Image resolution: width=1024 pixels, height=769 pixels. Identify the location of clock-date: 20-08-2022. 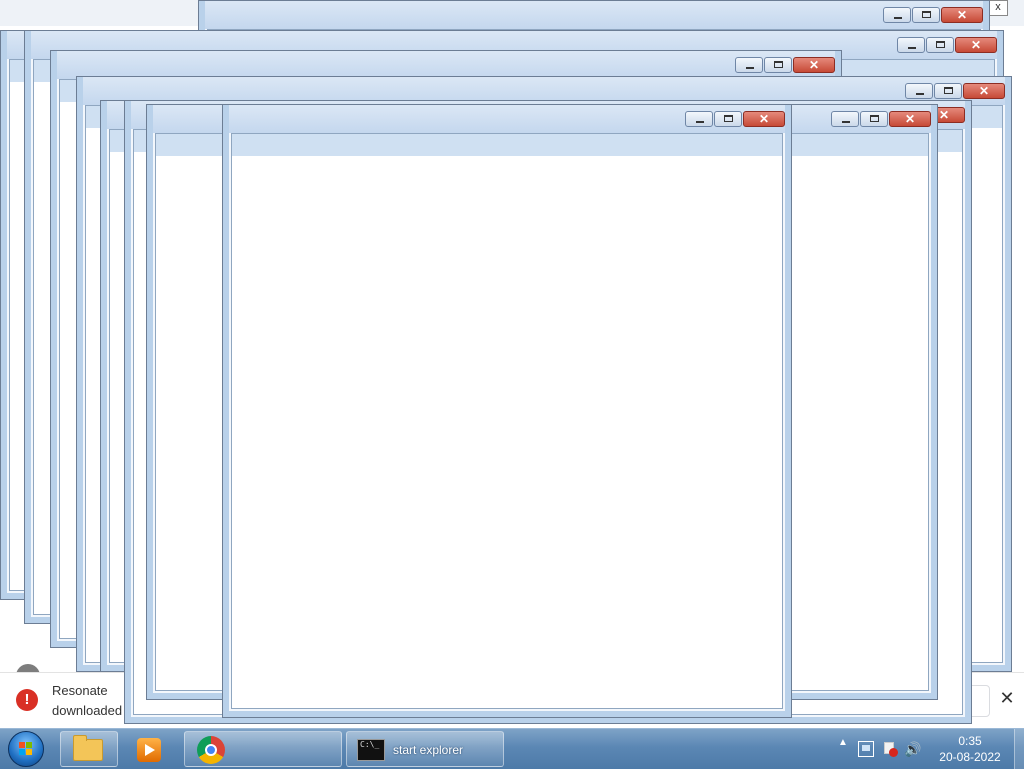
(970, 757).